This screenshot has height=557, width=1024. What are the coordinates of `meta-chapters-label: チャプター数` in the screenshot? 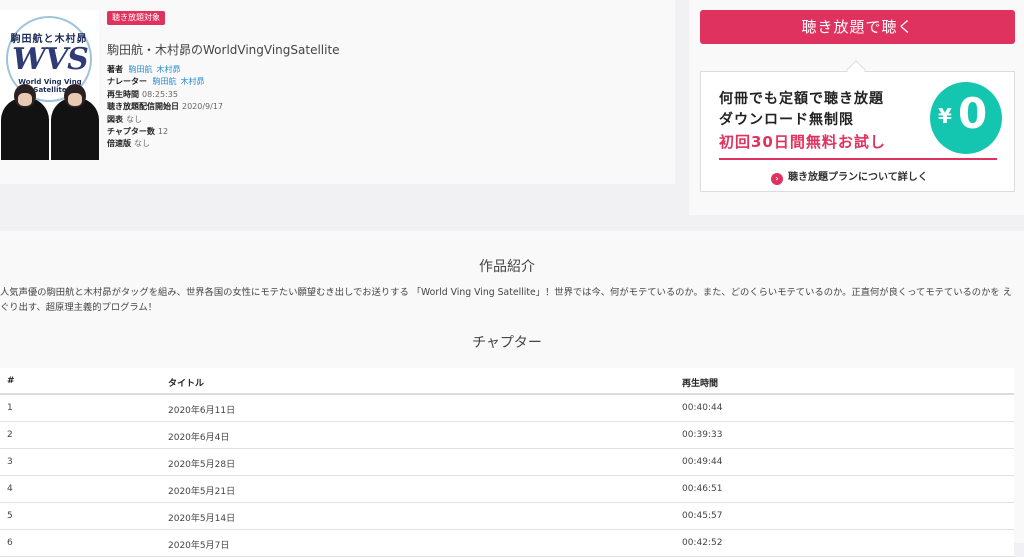 It's located at (131, 132).